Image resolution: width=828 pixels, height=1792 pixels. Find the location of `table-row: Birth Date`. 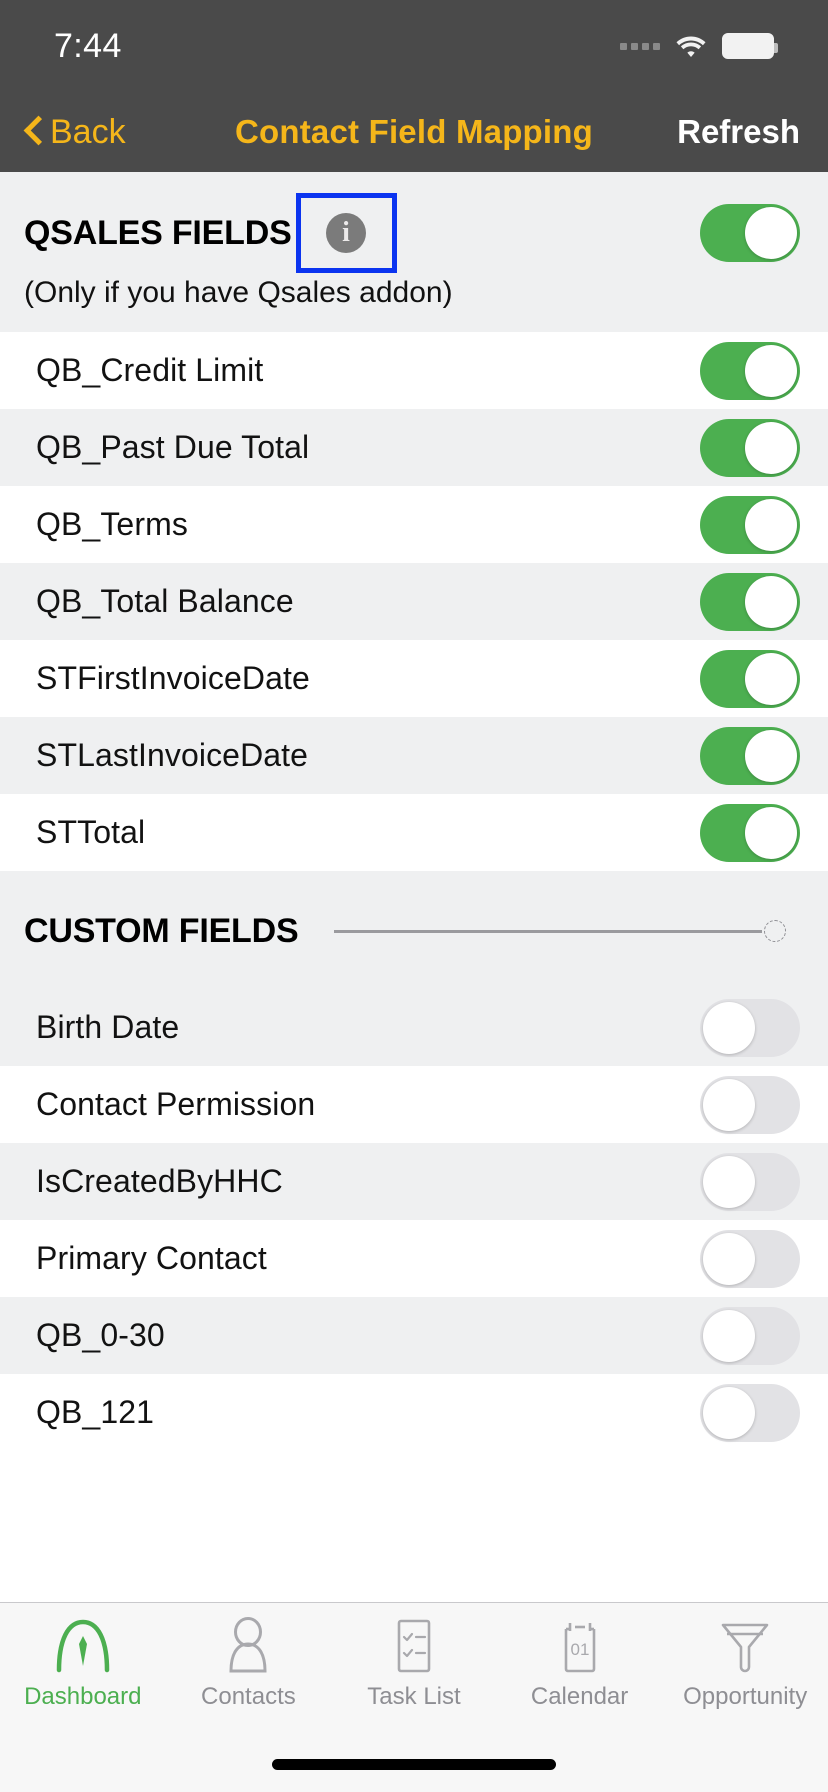

table-row: Birth Date is located at coordinates (414, 1027).